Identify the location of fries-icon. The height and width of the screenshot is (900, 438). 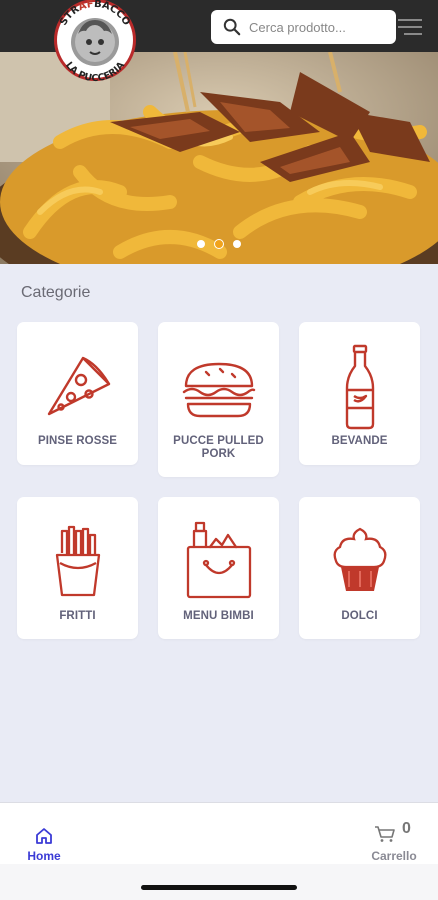
(77, 561).